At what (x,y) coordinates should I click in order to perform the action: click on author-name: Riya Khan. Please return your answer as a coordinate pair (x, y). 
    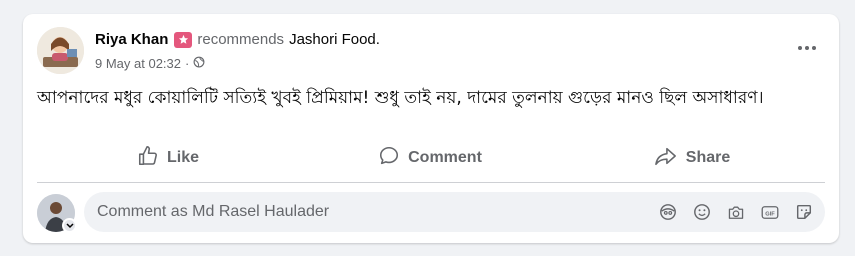
    Looking at the image, I should click on (131, 39).